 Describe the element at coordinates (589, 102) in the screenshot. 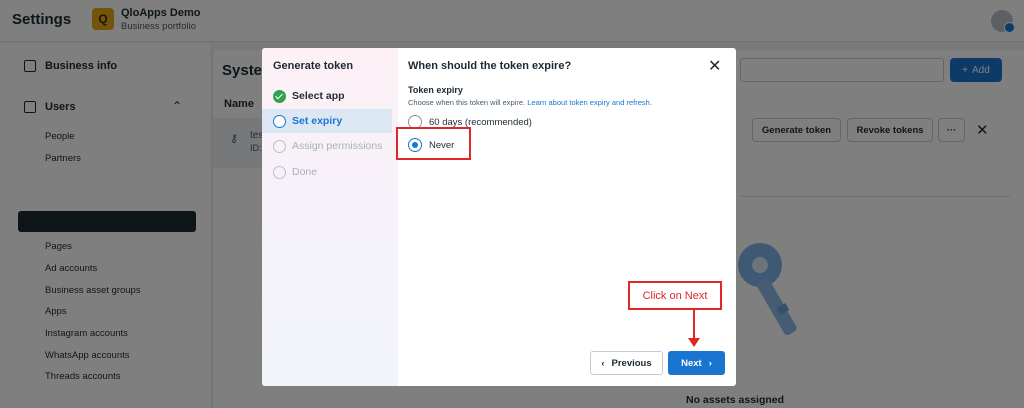

I see `learn-more-link: Learn about token expiry and refresh.` at that location.